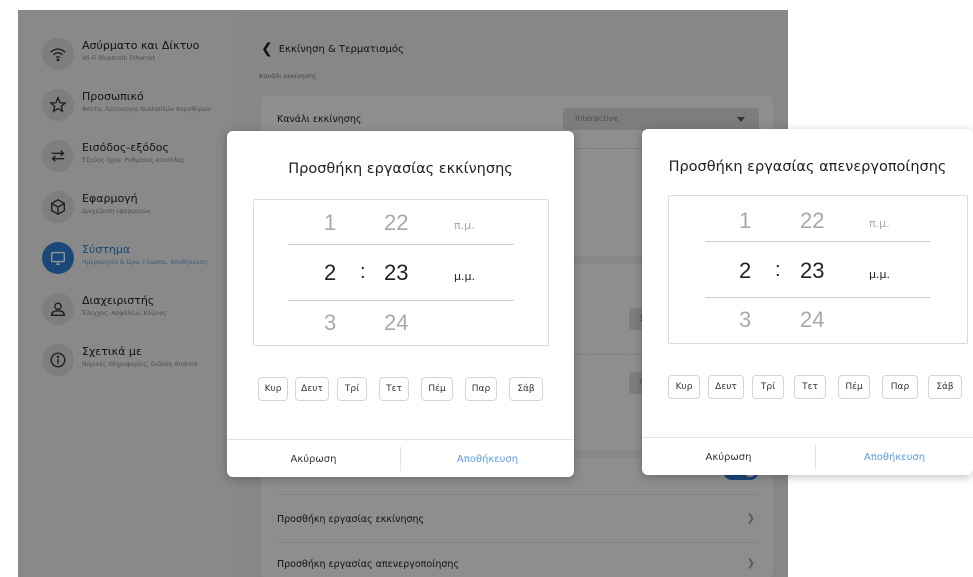 This screenshot has width=973, height=577. I want to click on dialog-title: Προσθήκη εργασίας απενεργοποίησης, so click(807, 167).